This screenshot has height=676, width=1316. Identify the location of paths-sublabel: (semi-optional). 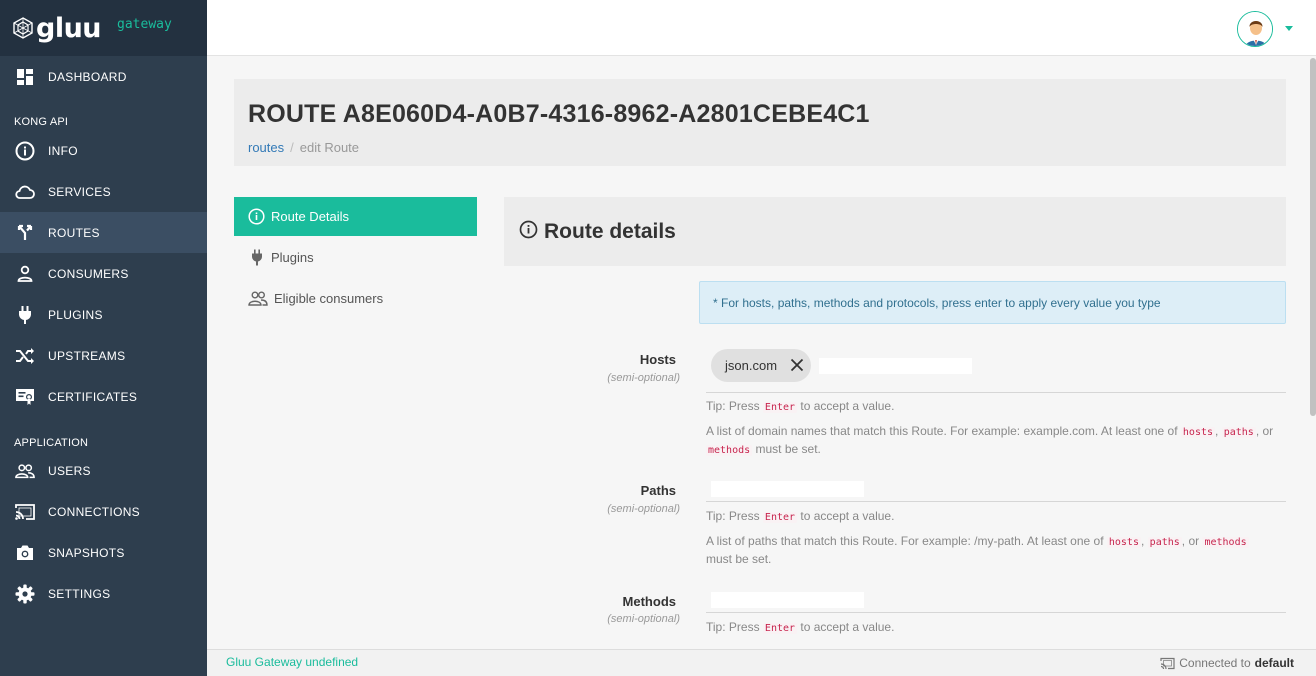
(643, 509).